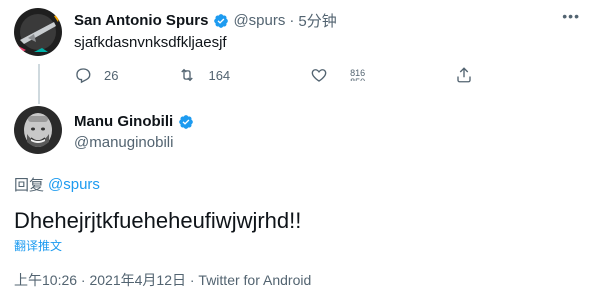  I want to click on tweet1-author-name: San Antonio Spurs, so click(141, 20).